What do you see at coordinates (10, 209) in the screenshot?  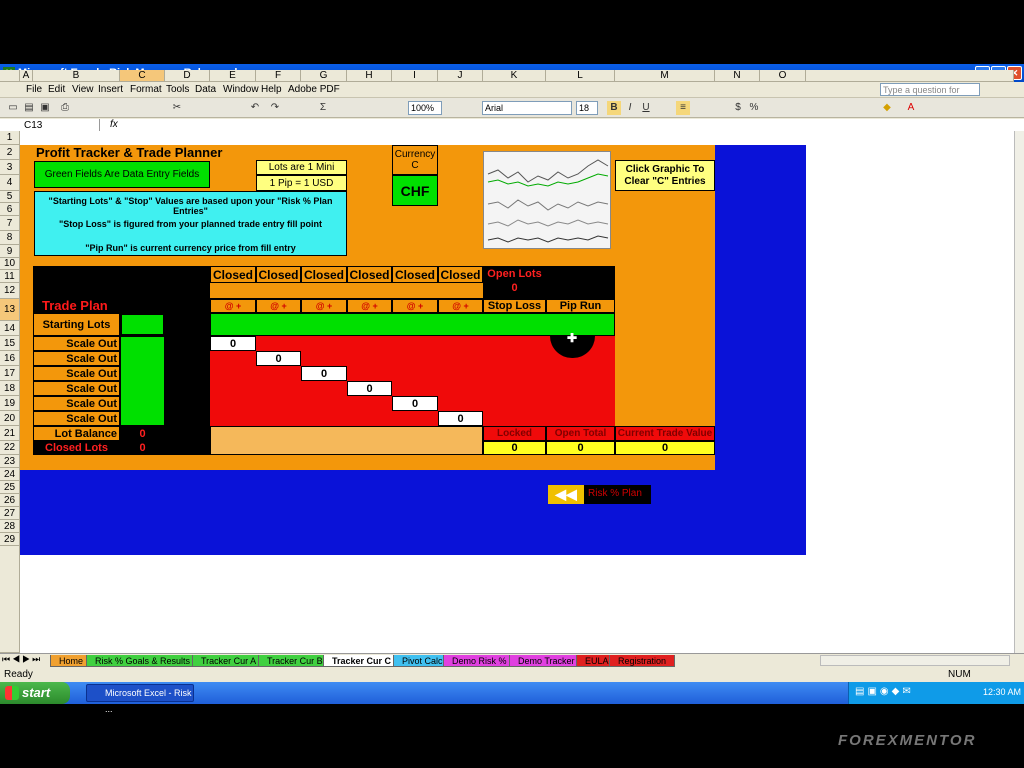 I see `row-header: 6` at bounding box center [10, 209].